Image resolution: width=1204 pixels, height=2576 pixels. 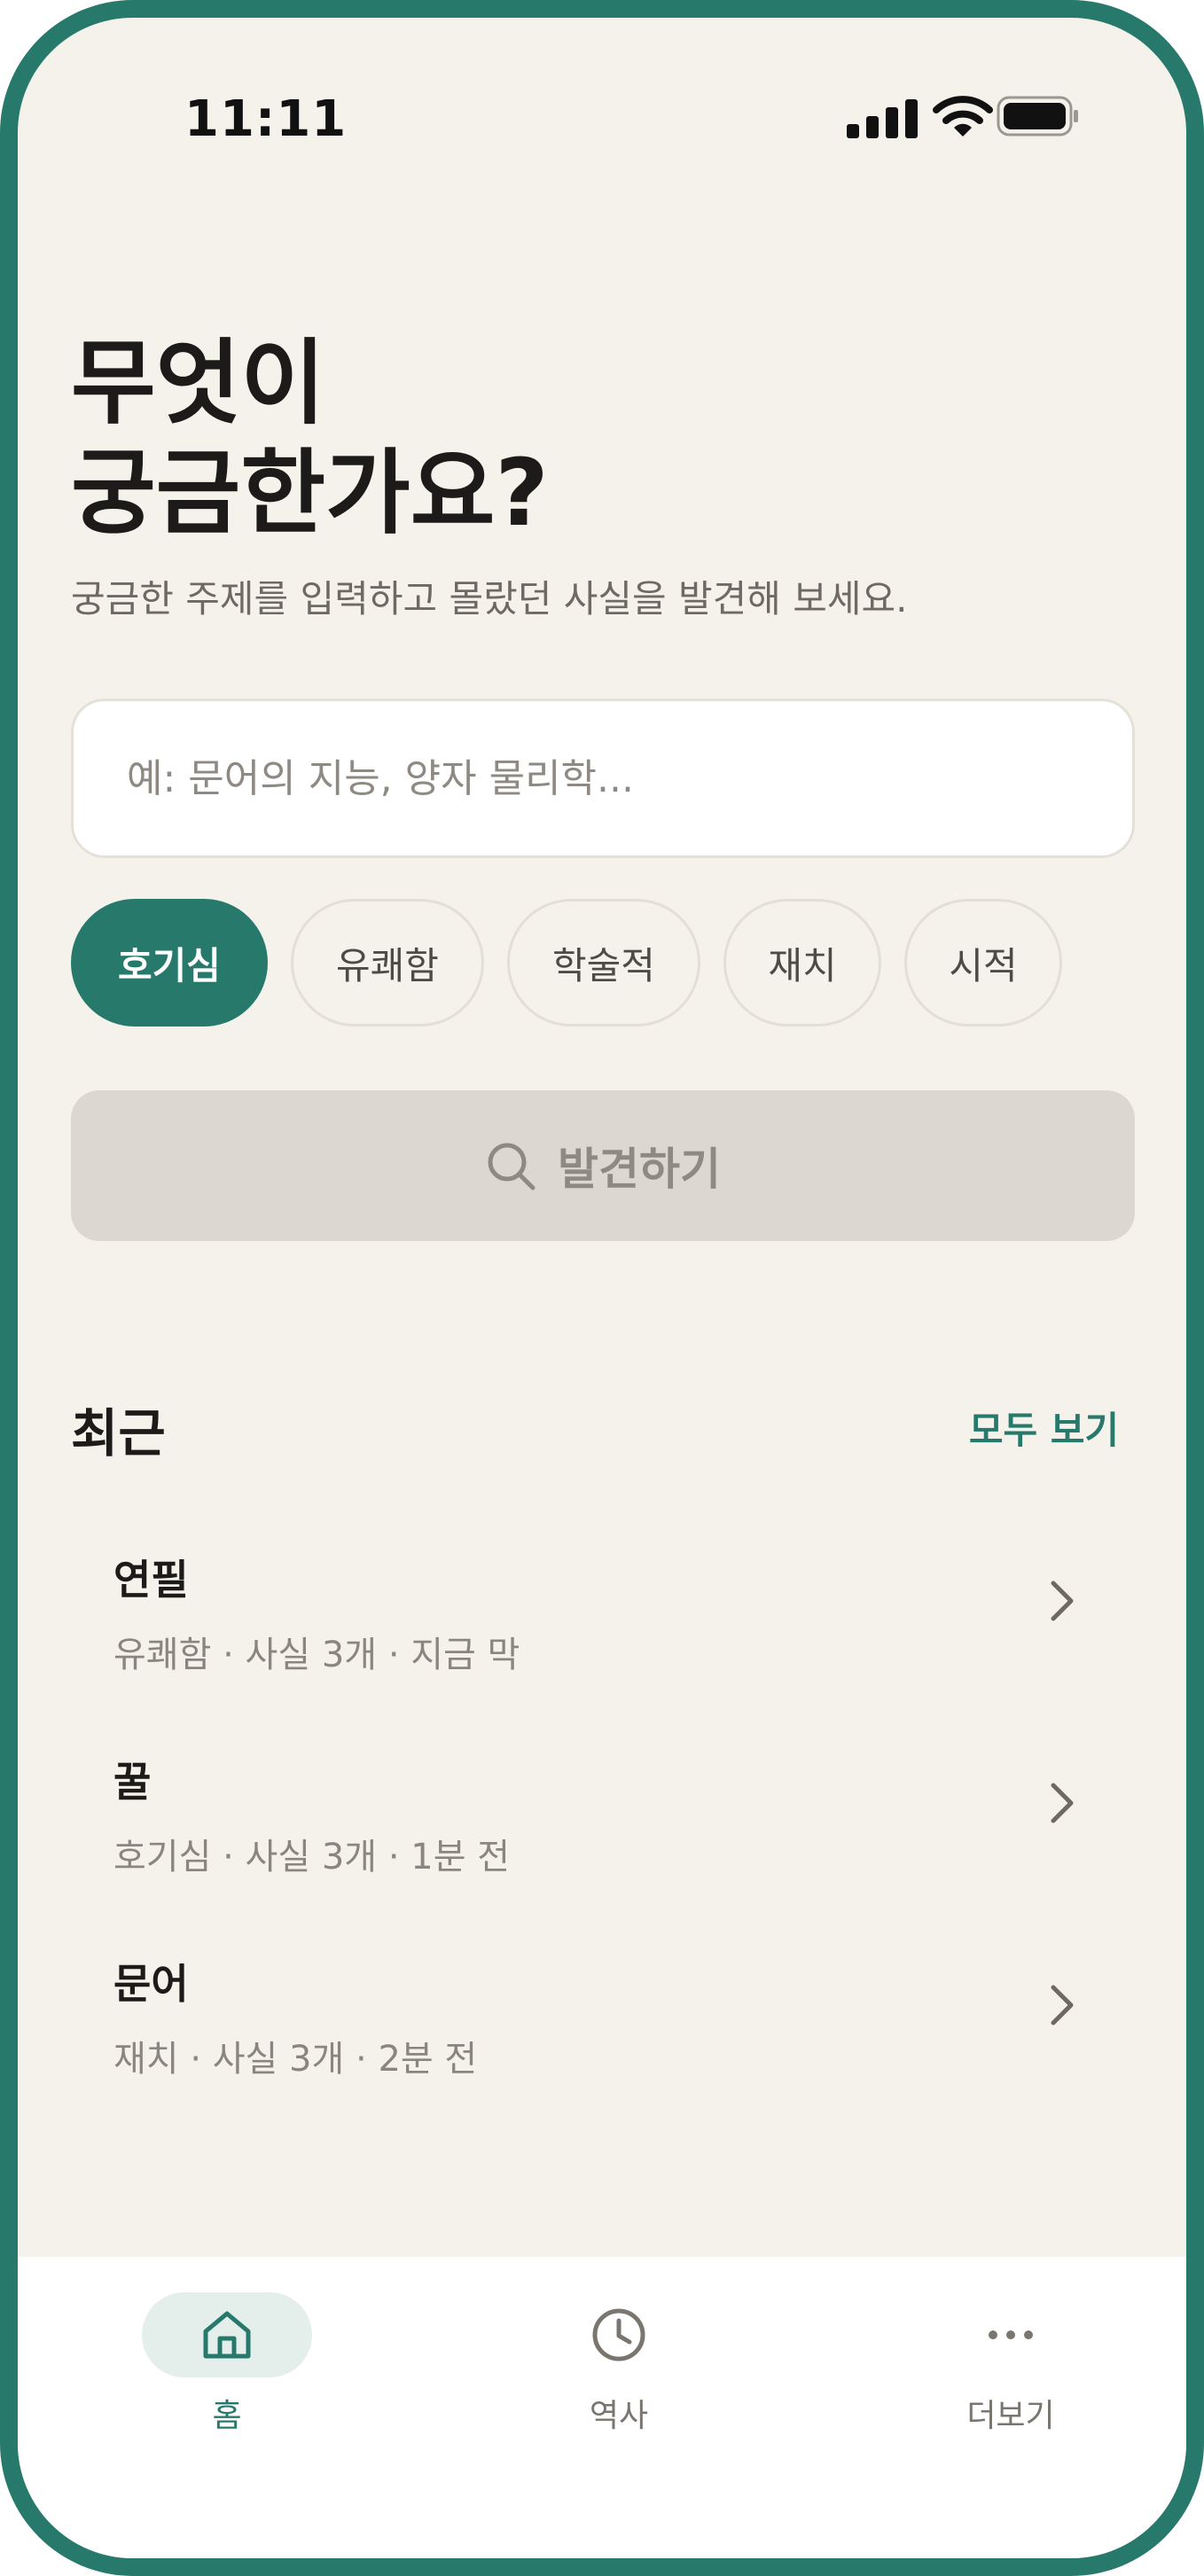 What do you see at coordinates (983, 962) in the screenshot?
I see `tone-chip-poetic: 시적` at bounding box center [983, 962].